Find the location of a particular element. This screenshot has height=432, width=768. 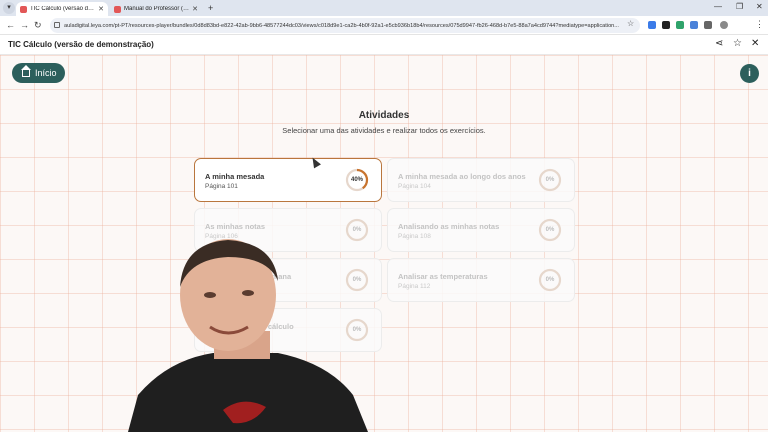

reload-icon: ↻ is located at coordinates (38, 25).